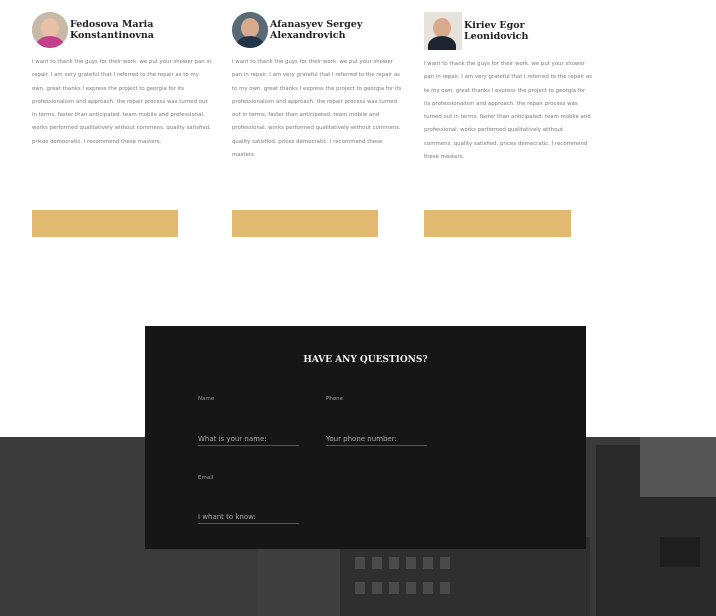 This screenshot has height=616, width=716. What do you see at coordinates (206, 478) in the screenshot?
I see `email-label: Email` at bounding box center [206, 478].